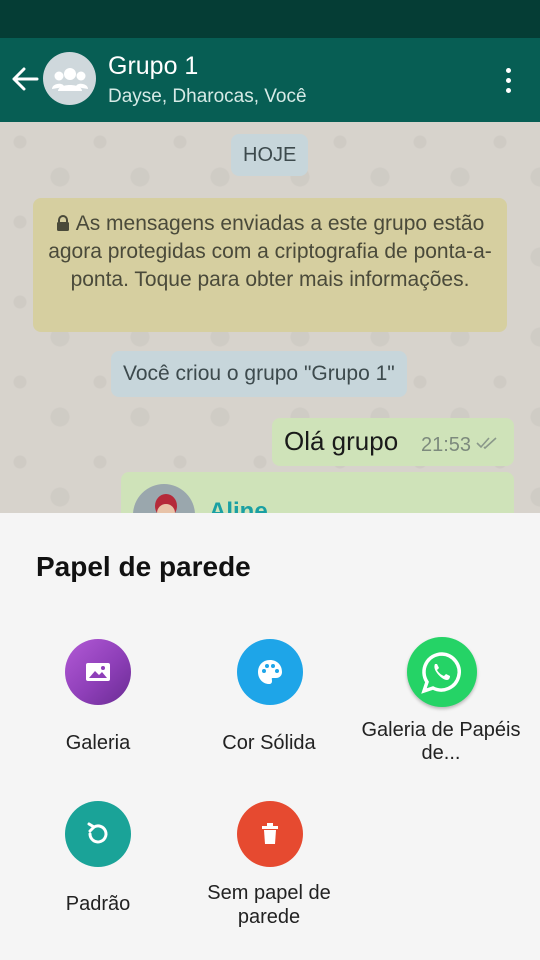  What do you see at coordinates (270, 834) in the screenshot?
I see `trash-icon` at bounding box center [270, 834].